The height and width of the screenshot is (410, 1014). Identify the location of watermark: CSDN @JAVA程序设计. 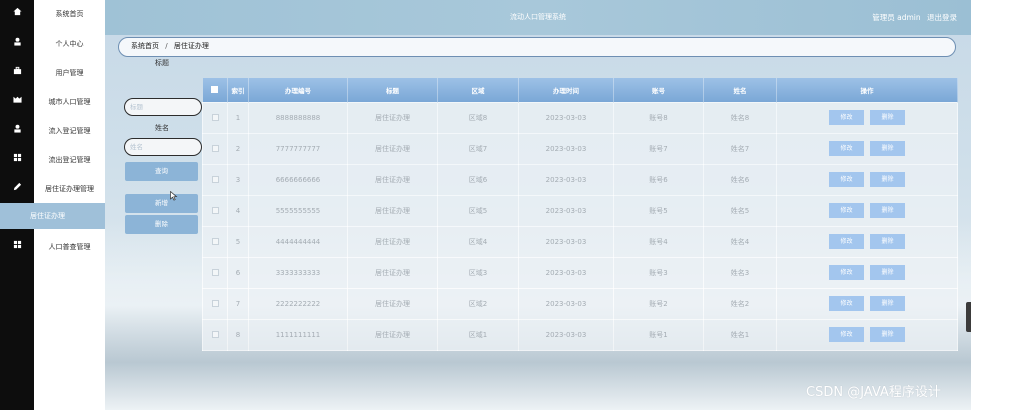
(873, 392).